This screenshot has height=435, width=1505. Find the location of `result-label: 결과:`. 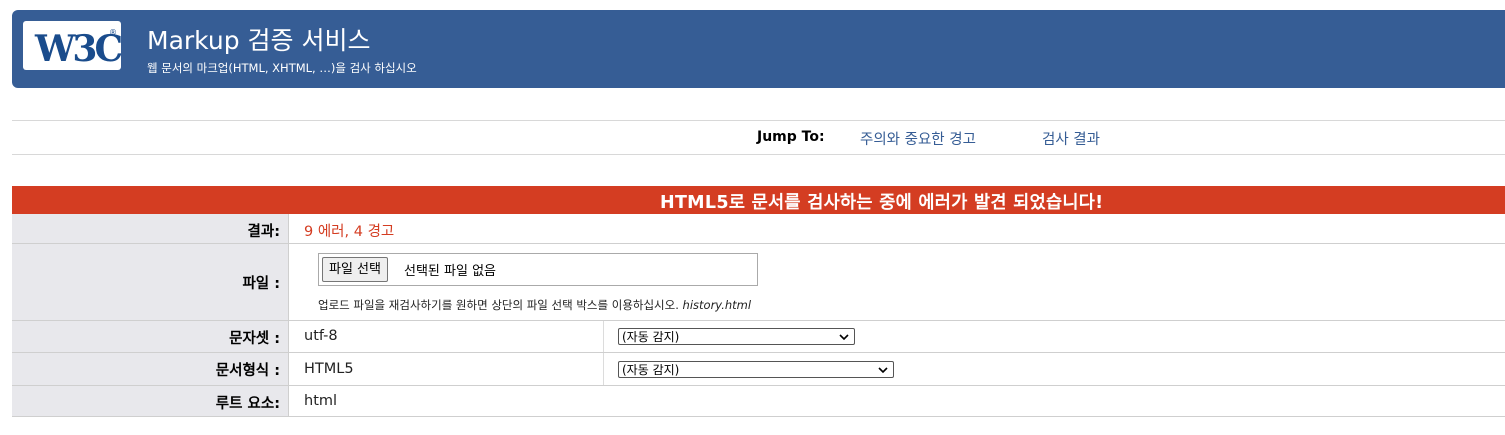

result-label: 결과: is located at coordinates (263, 232).